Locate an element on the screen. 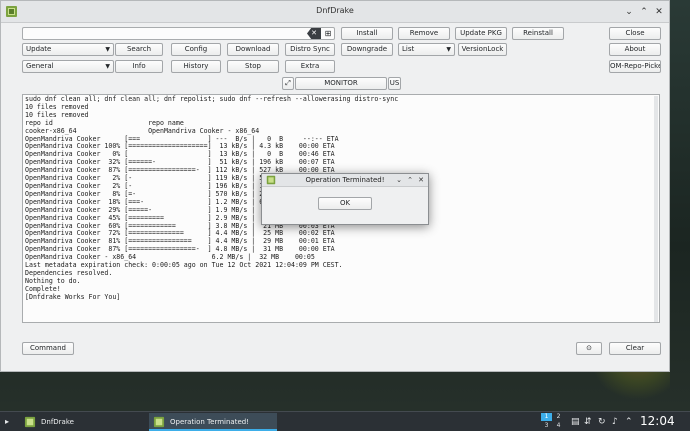  task-label: DnfDrake is located at coordinates (57, 422).